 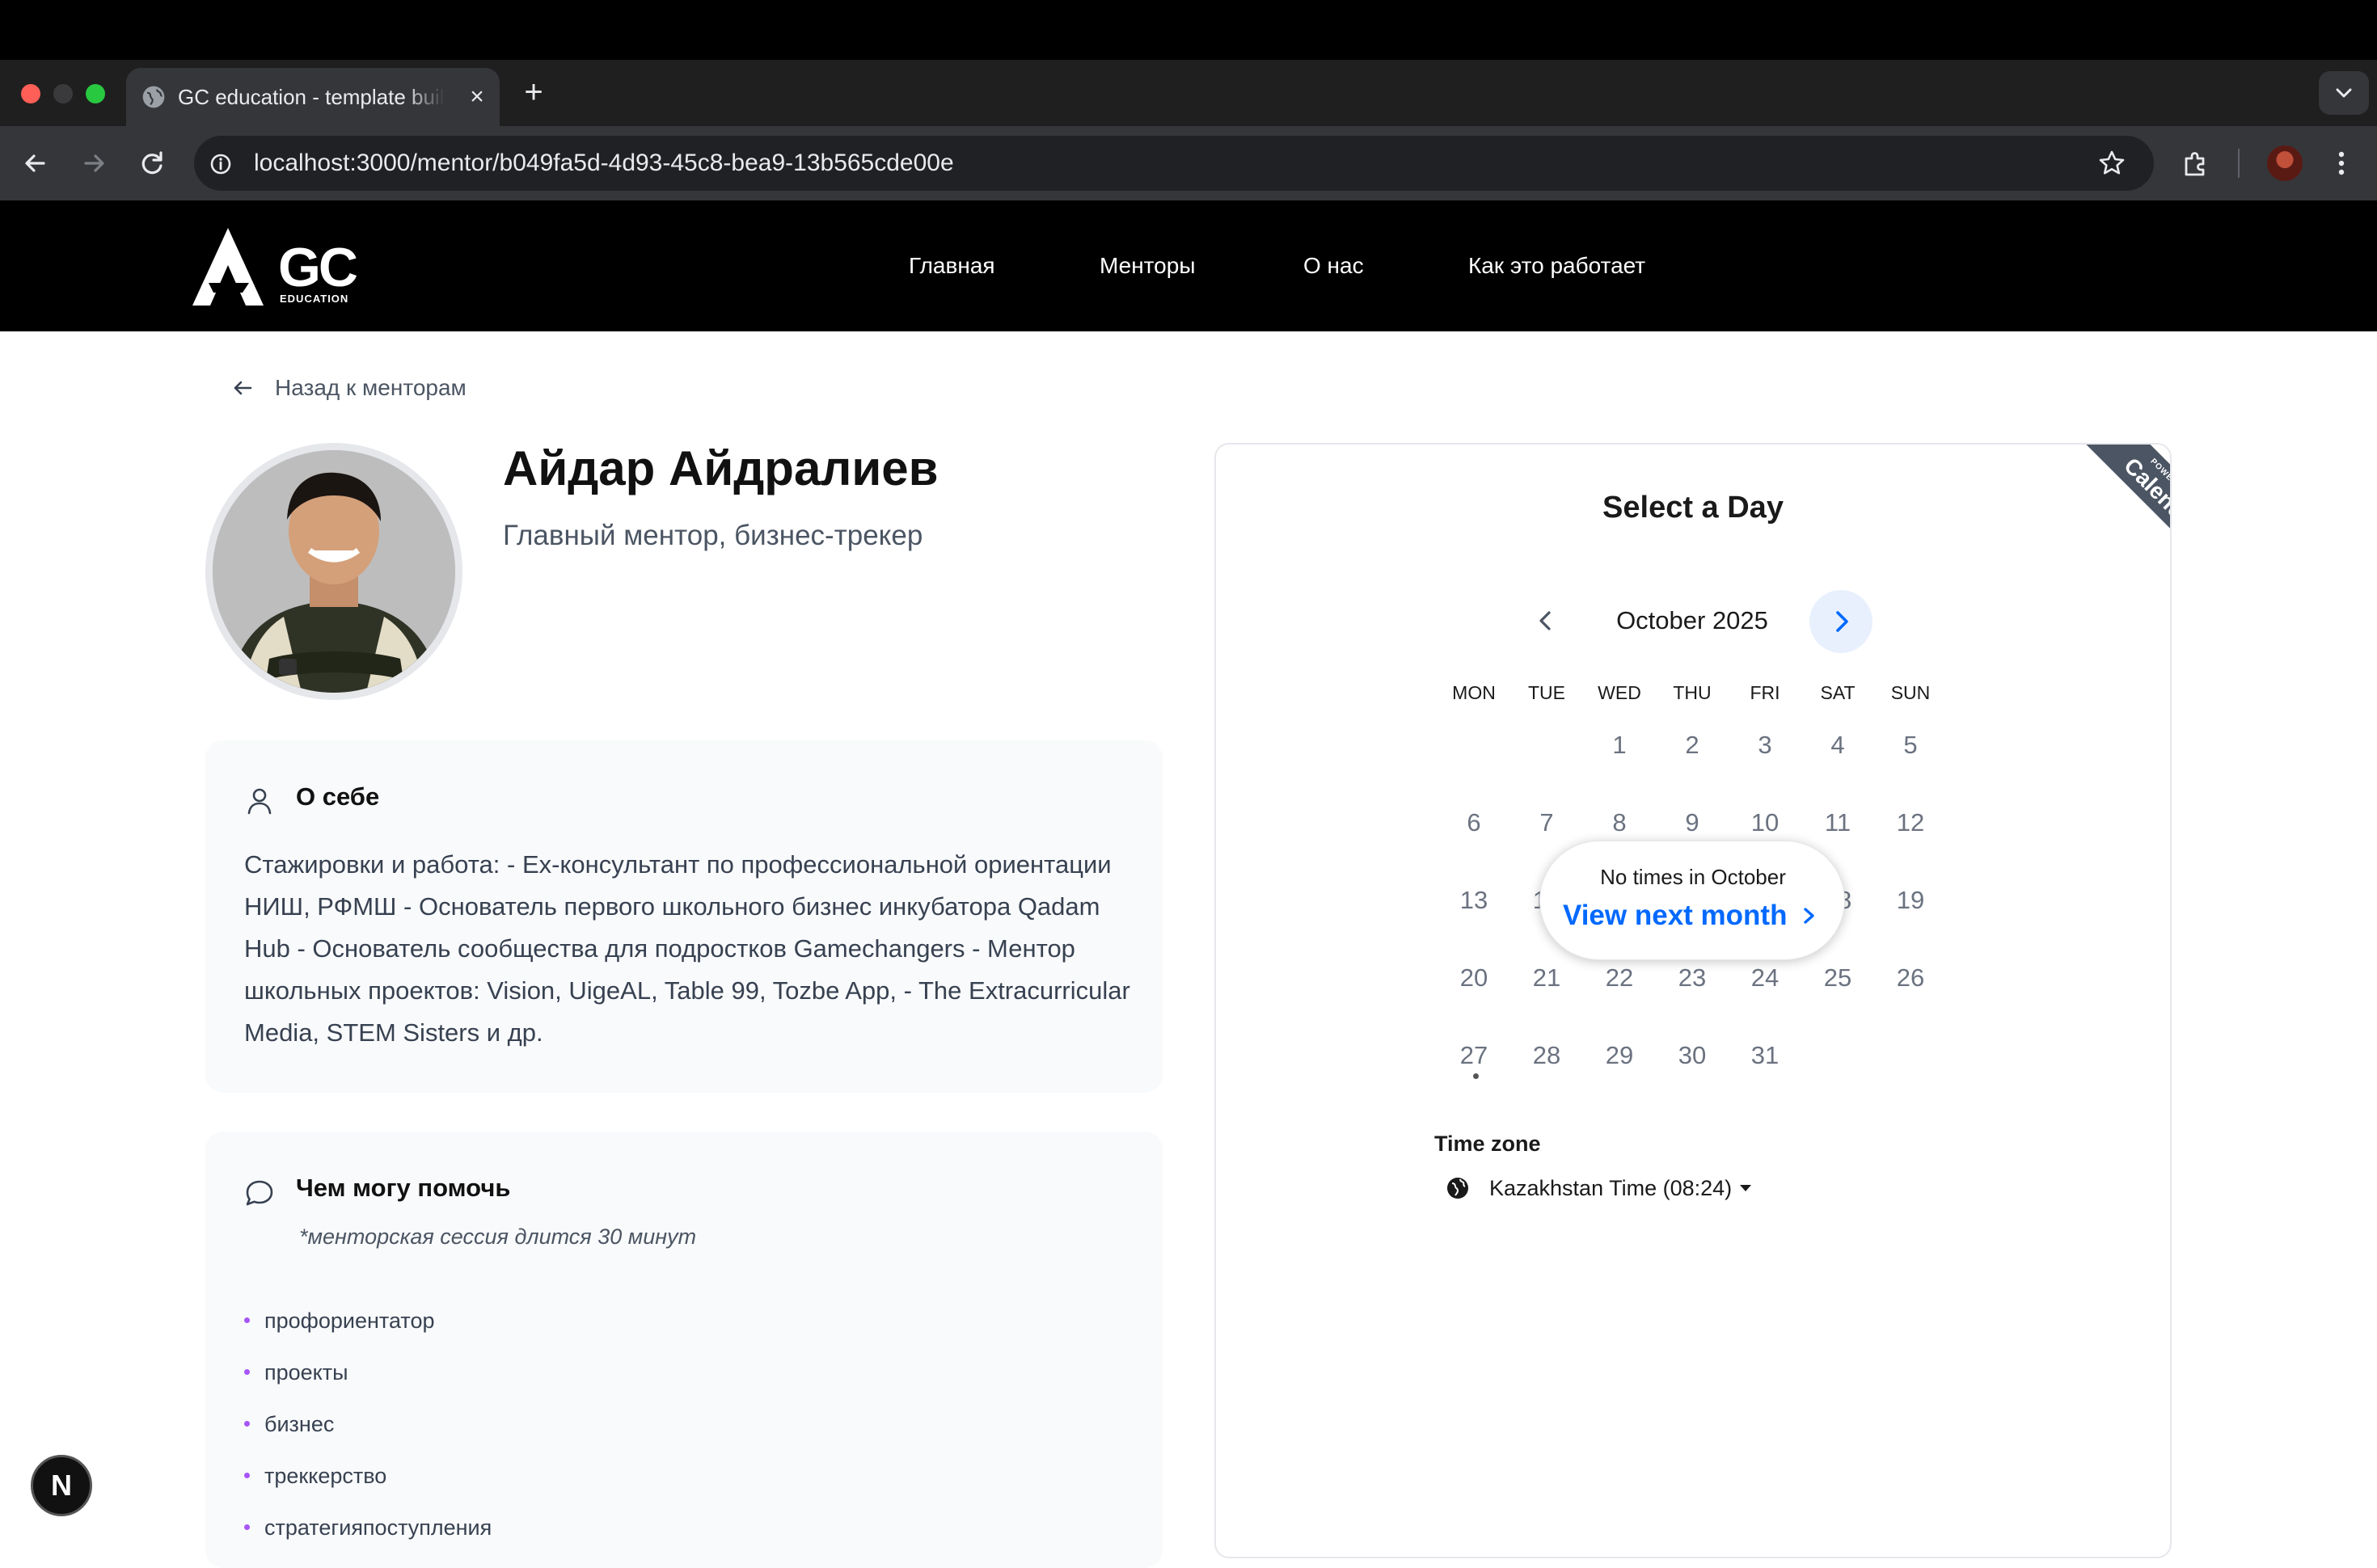 I want to click on logo-text: GC, so click(x=317, y=267).